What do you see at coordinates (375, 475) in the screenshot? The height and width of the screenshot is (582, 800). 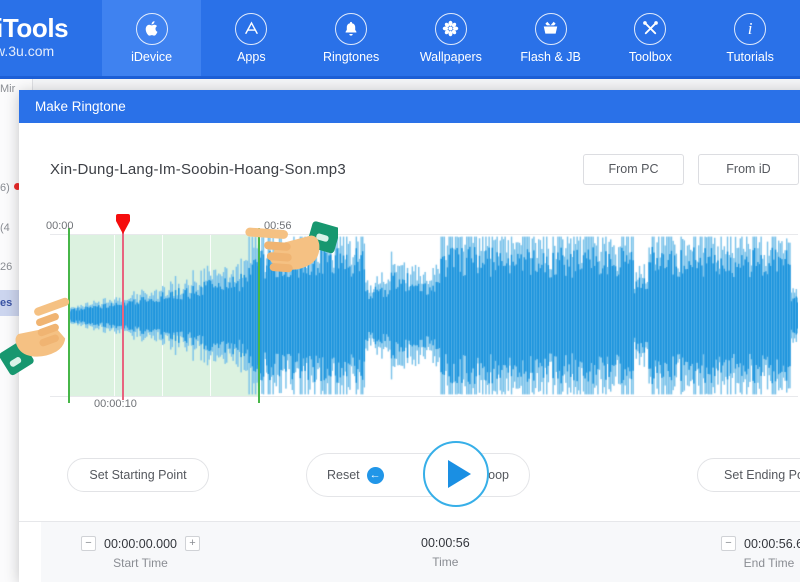 I see `reset-back-arrow-icon: ←` at bounding box center [375, 475].